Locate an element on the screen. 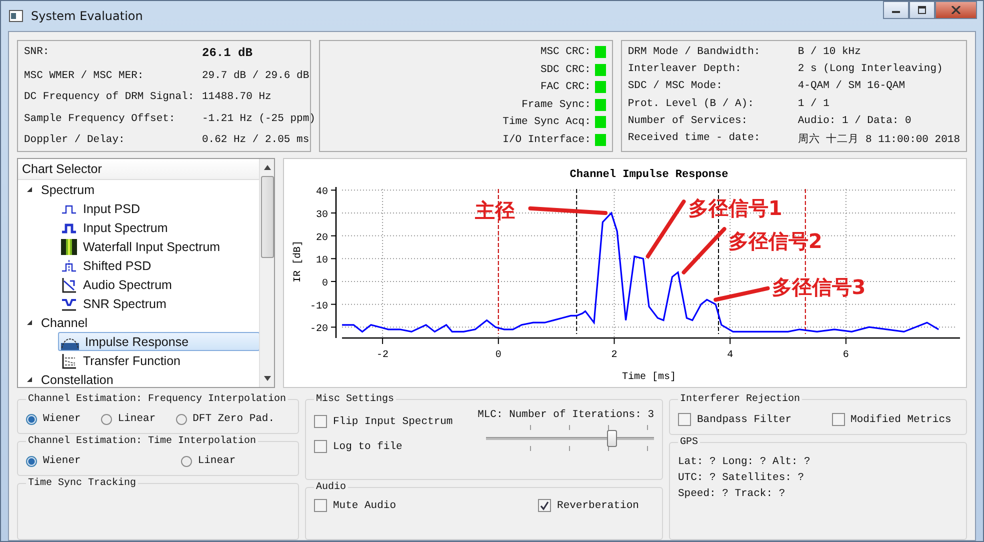 The image size is (984, 542). tree-item: Waterfall Input Spectrum is located at coordinates (139, 246).